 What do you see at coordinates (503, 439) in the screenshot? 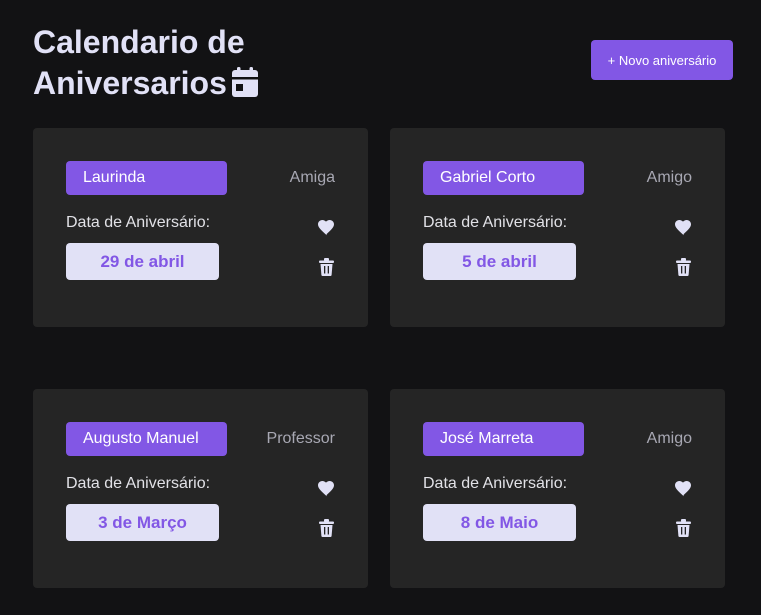
I see `card-name: José Marreta` at bounding box center [503, 439].